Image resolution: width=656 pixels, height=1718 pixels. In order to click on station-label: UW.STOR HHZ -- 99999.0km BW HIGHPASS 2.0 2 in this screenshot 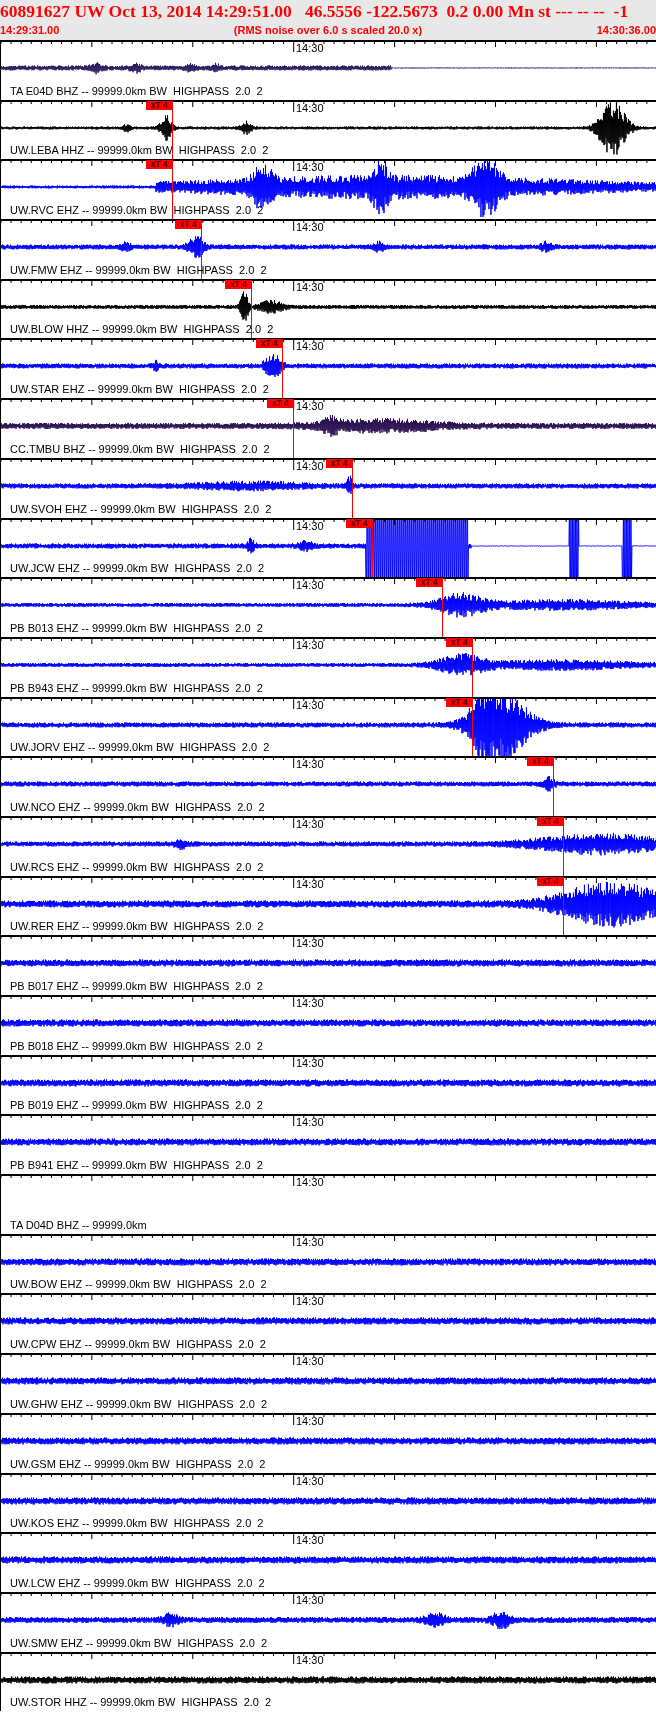, I will do `click(141, 1702)`.